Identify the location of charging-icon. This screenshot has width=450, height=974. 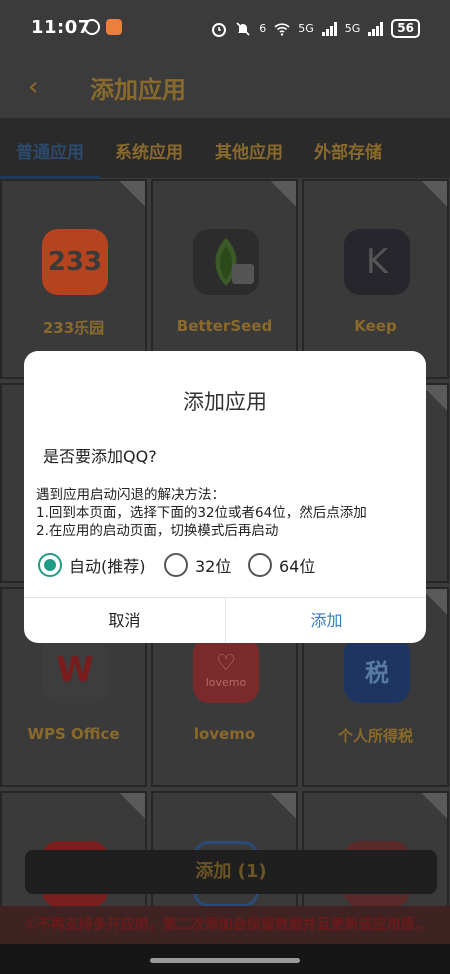
(92, 27).